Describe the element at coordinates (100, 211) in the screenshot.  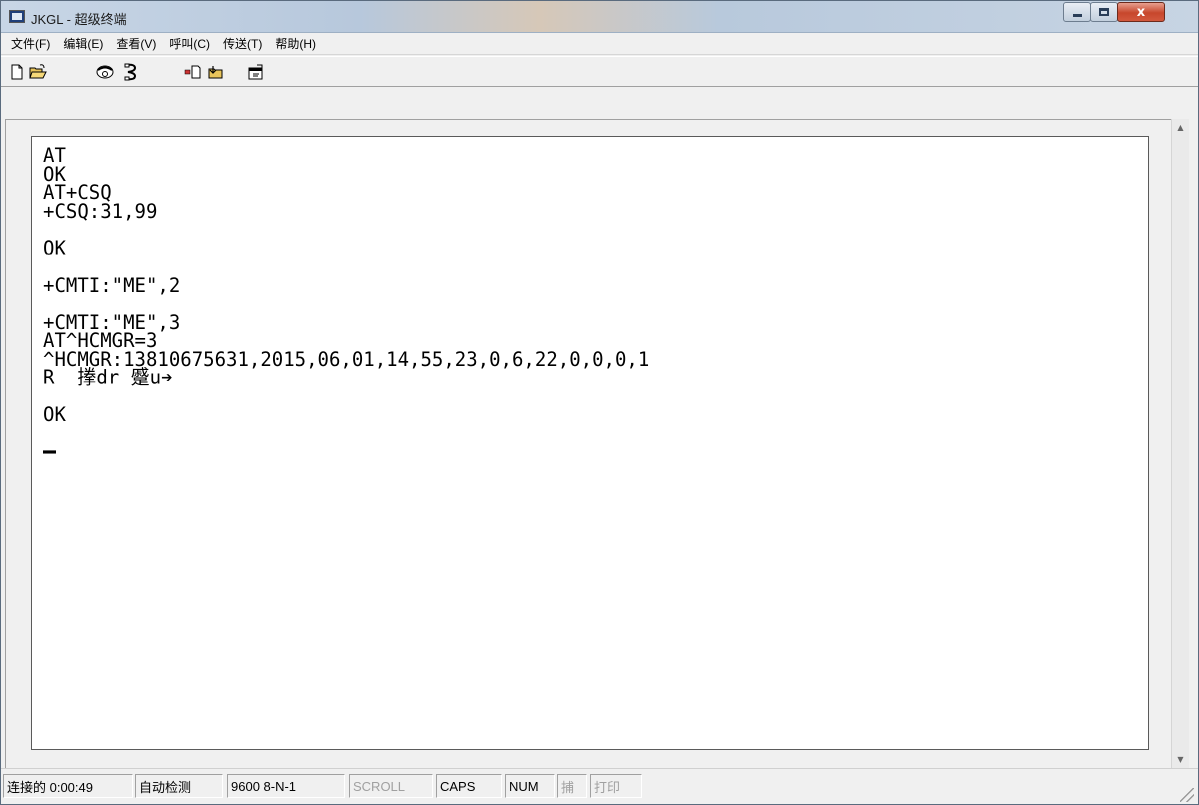
I see `terminal-line: +CSQ:31,99` at that location.